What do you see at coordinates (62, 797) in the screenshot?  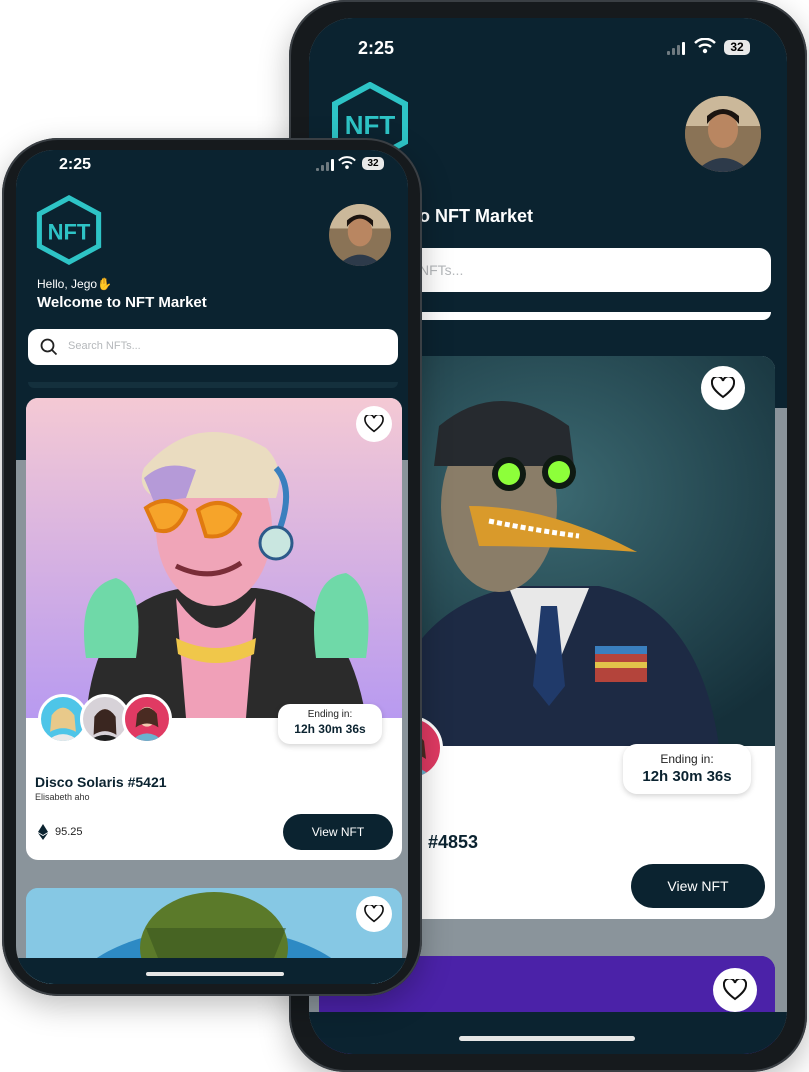 I see `nft-creator: Elisabeth aho` at bounding box center [62, 797].